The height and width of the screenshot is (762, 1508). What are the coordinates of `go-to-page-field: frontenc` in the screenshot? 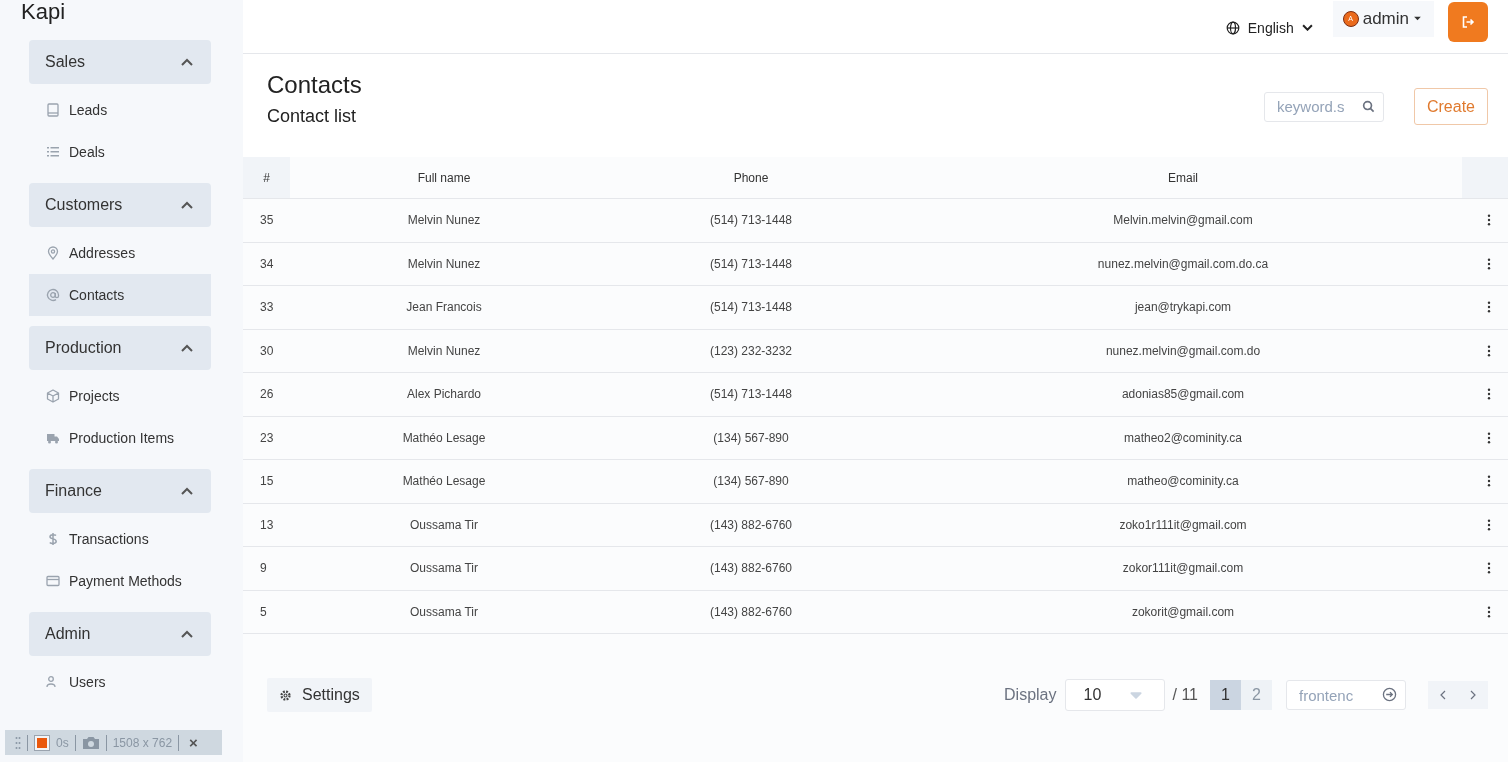 It's located at (1346, 695).